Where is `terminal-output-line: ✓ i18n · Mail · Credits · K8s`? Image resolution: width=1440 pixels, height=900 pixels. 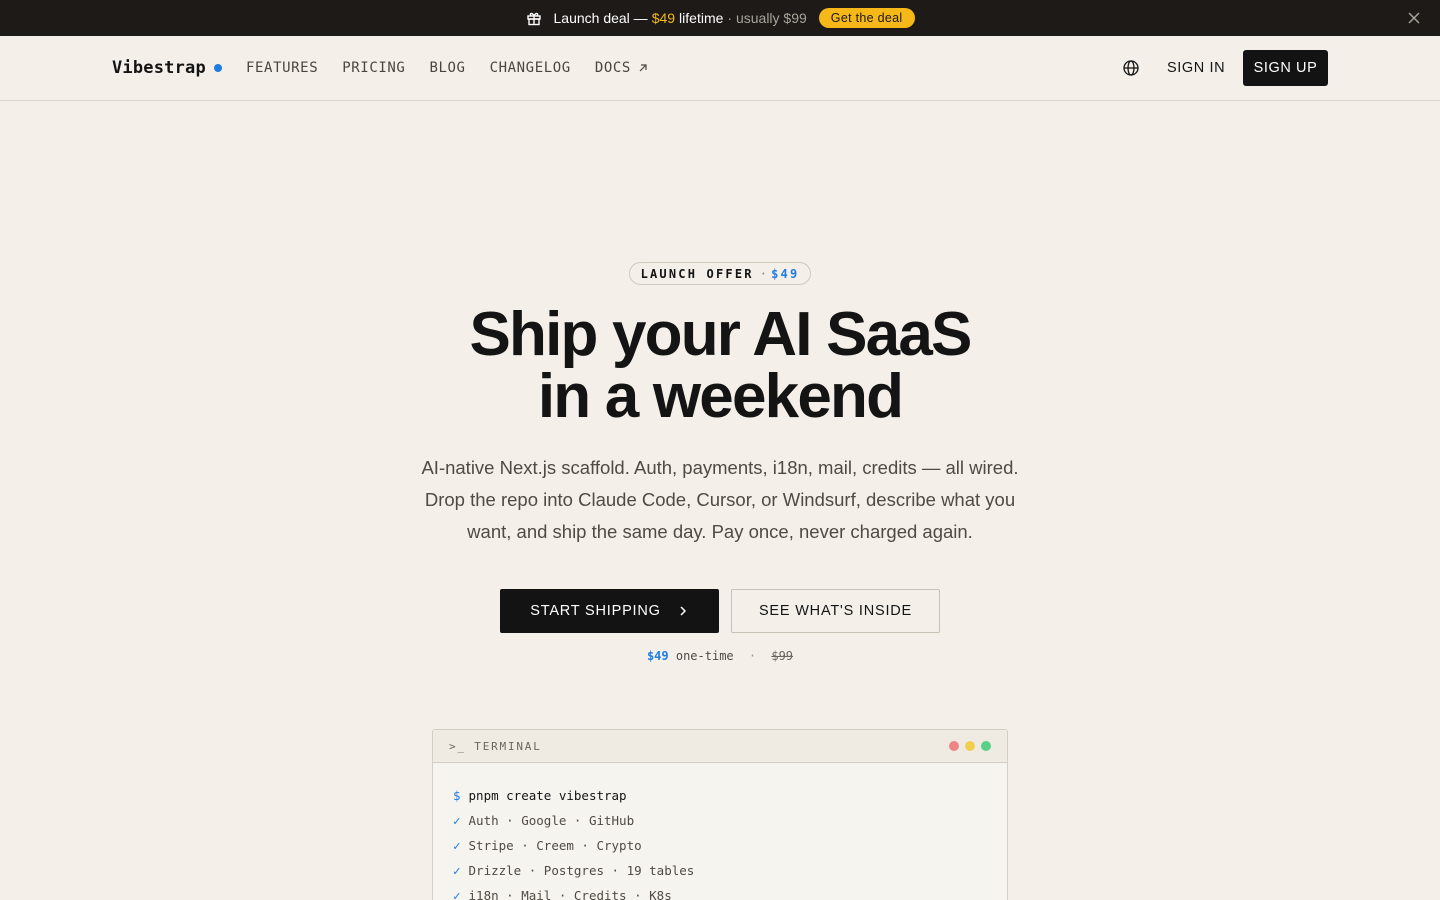 terminal-output-line: ✓ i18n · Mail · Credits · K8s is located at coordinates (720, 891).